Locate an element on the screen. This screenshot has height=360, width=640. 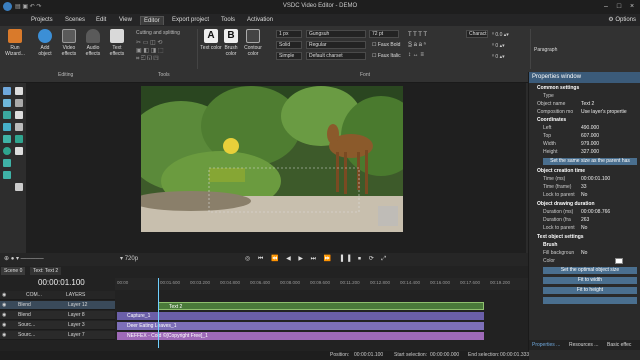
object-name-row: Object name Text 2 is located at coordinates (584, 104).